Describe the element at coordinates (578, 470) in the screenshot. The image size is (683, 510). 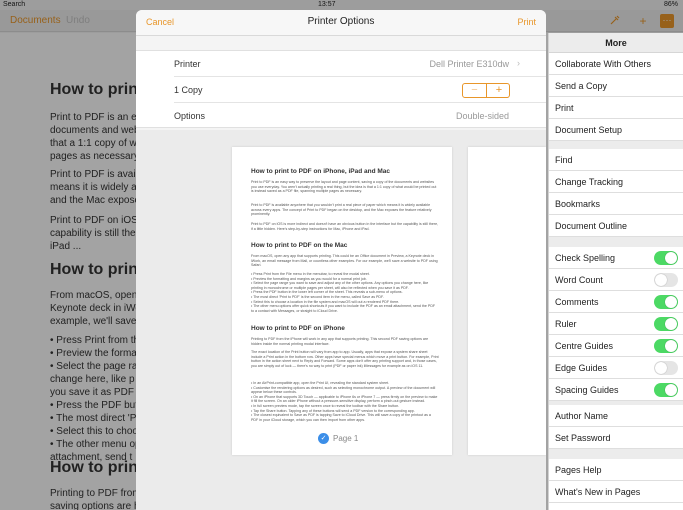
I see `sidebar-item-label: Pages Help` at that location.